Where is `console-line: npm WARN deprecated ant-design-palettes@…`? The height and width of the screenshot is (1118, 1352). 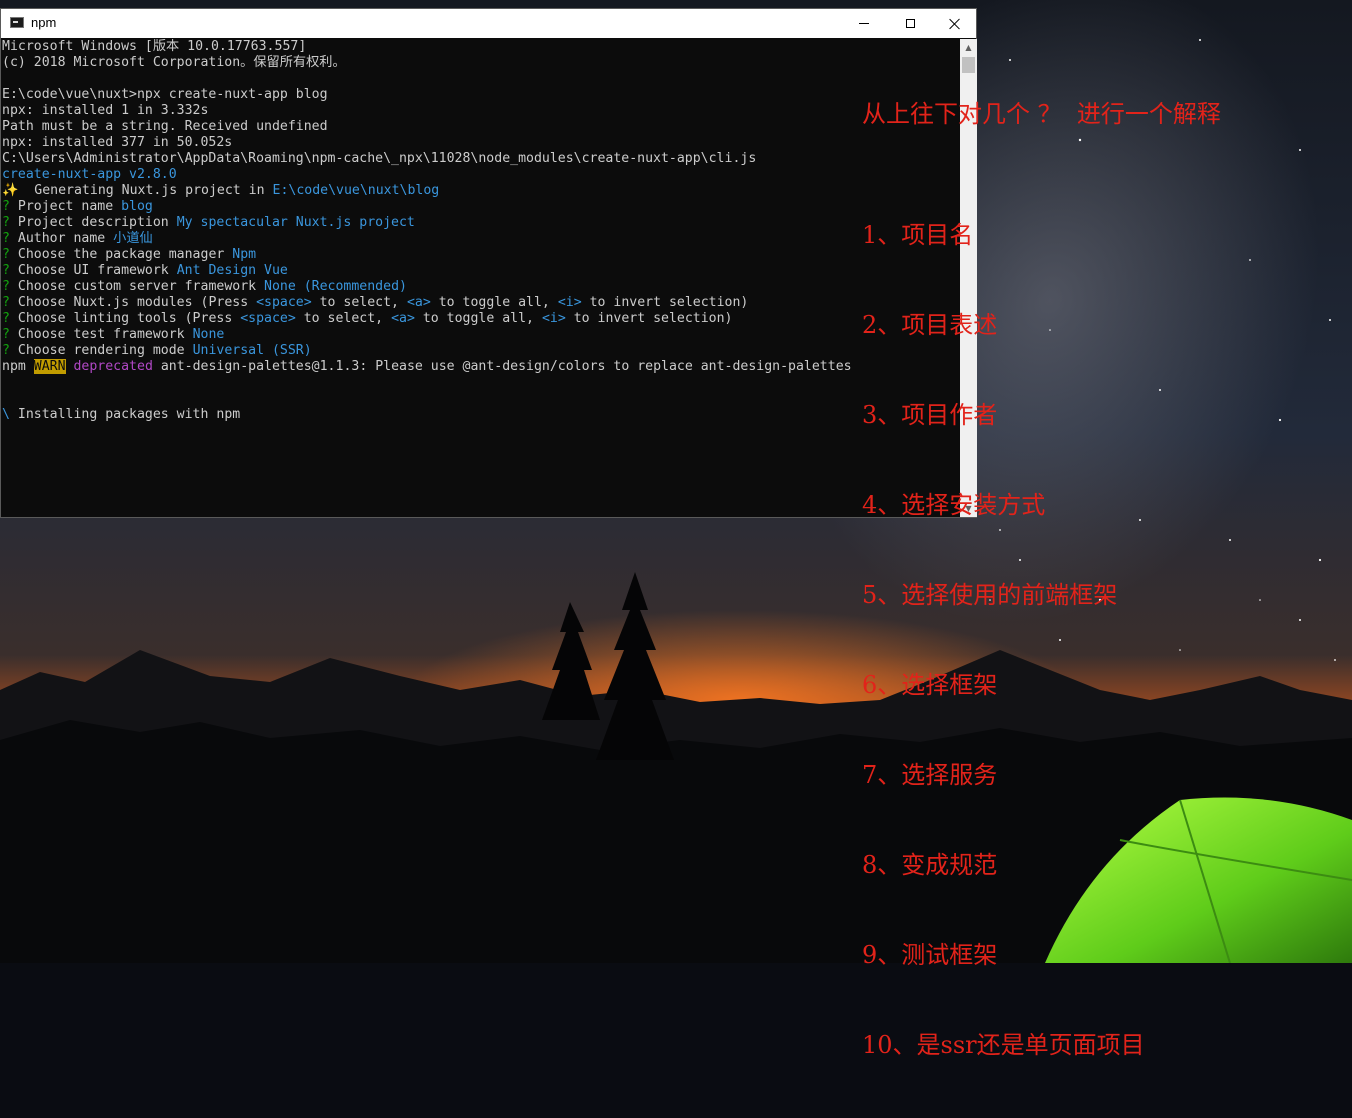
console-line: npm WARN deprecated ant-design-palettes@… is located at coordinates (480, 367).